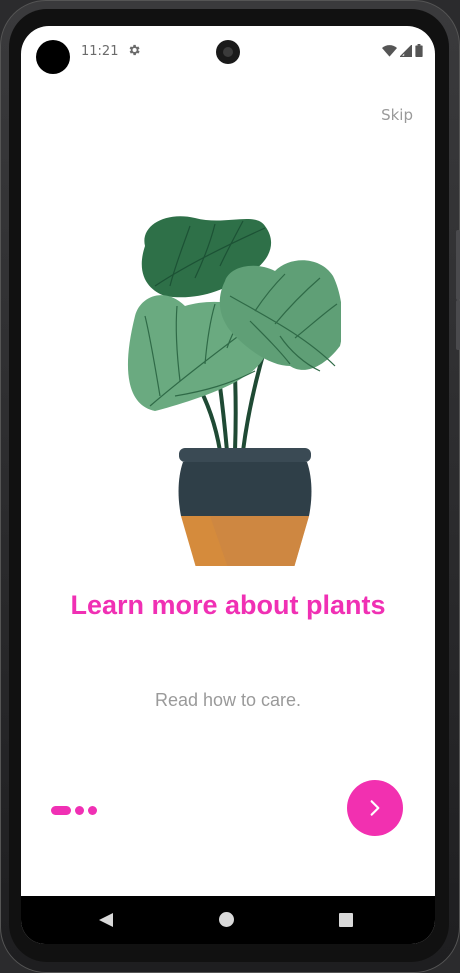 The width and height of the screenshot is (460, 973). What do you see at coordinates (228, 700) in the screenshot?
I see `onboarding-subtitle: Read how to care.` at bounding box center [228, 700].